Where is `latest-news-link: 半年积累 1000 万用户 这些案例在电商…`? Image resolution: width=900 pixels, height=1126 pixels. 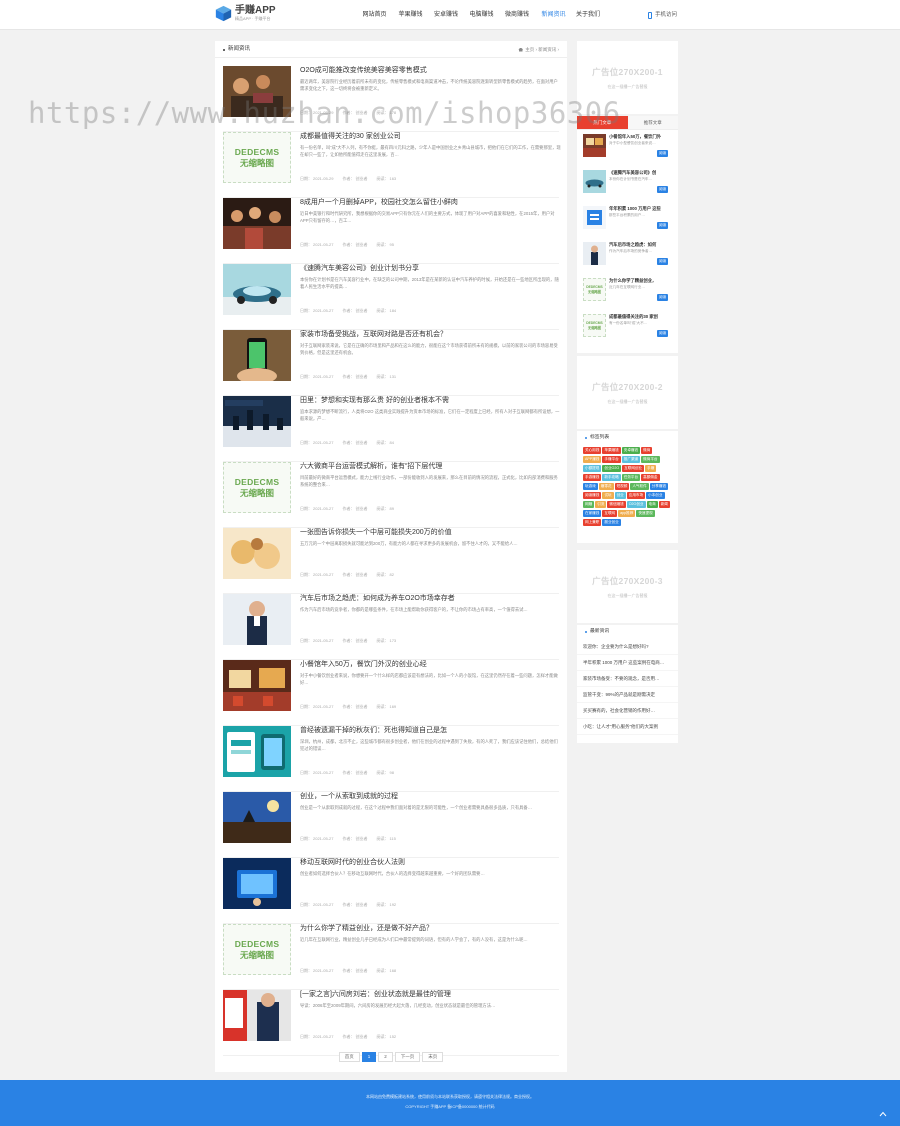
latest-news-link: 半年积累 1000 万用户 这些案例在电商… is located at coordinates (627, 663).